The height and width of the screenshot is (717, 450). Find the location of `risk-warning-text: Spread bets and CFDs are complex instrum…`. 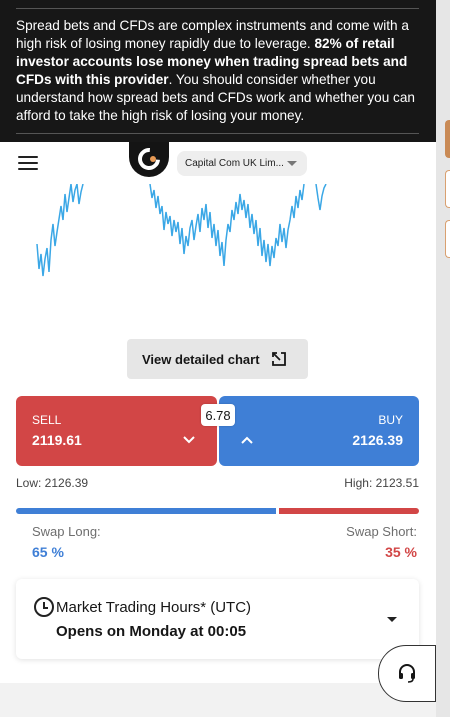

risk-warning-text: Spread bets and CFDs are complex instrum… is located at coordinates (218, 71).